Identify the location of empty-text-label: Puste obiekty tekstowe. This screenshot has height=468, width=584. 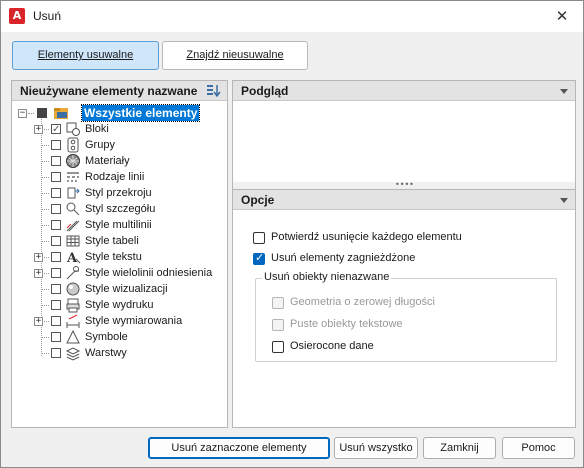
(346, 324).